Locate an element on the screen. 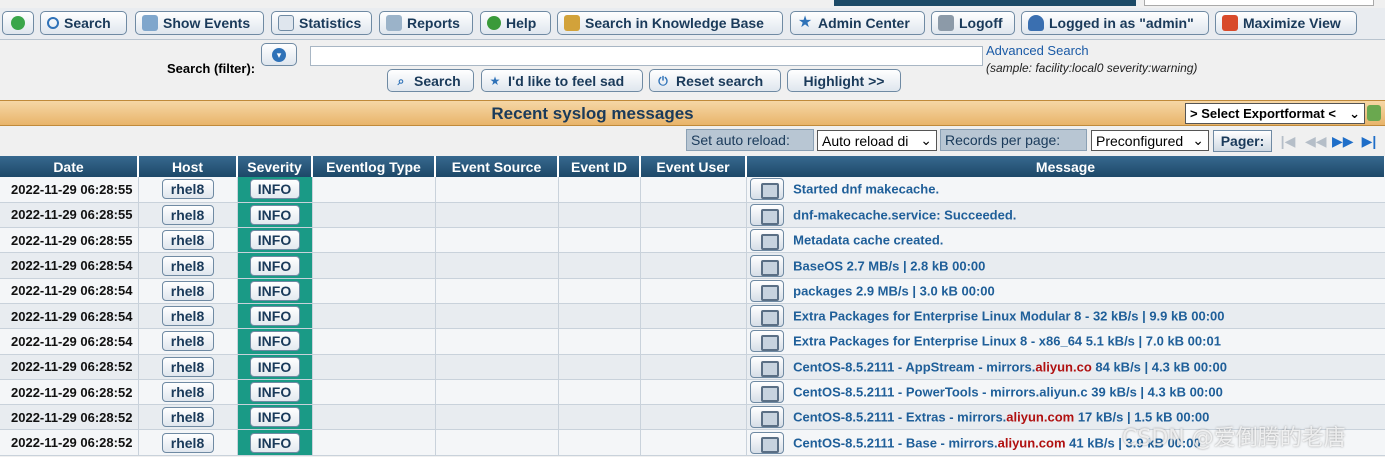 This screenshot has width=1385, height=457. export-format-select: > Select Exportformat < ⌄ is located at coordinates (1275, 113).